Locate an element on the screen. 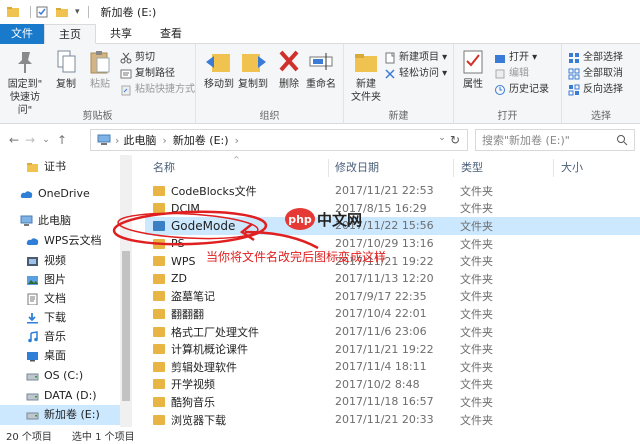 This screenshot has height=444, width=640. watermark-logo: php 中文网 is located at coordinates (323, 219).